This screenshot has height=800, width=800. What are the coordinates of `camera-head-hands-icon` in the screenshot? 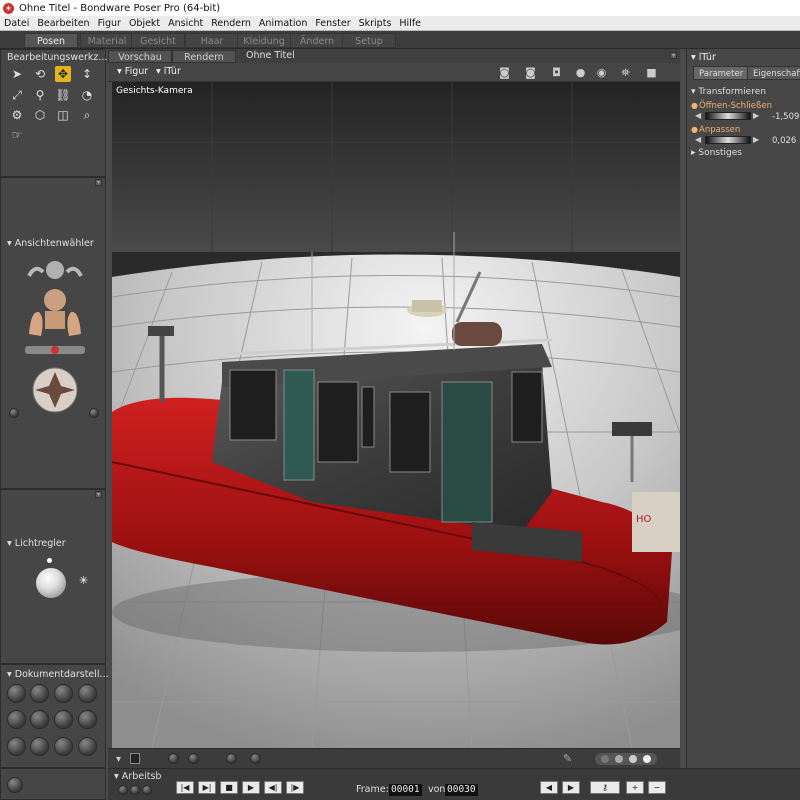 It's located at (55, 334).